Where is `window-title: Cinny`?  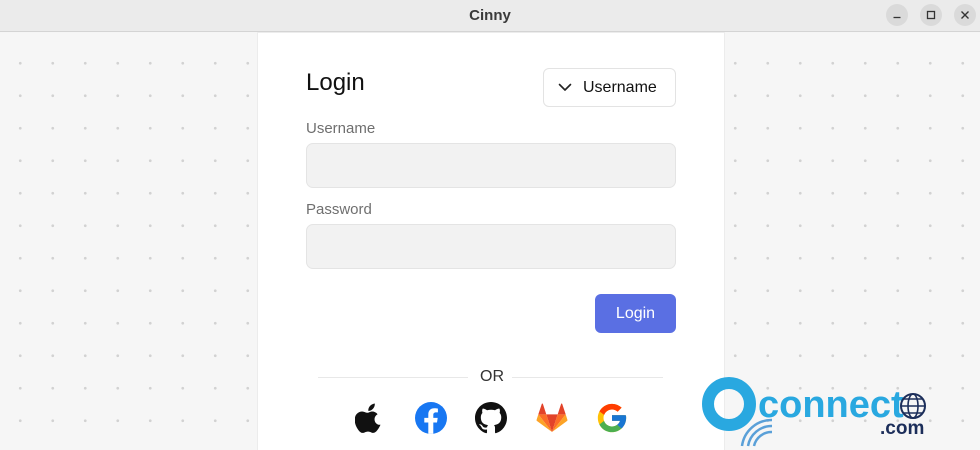 window-title: Cinny is located at coordinates (490, 15).